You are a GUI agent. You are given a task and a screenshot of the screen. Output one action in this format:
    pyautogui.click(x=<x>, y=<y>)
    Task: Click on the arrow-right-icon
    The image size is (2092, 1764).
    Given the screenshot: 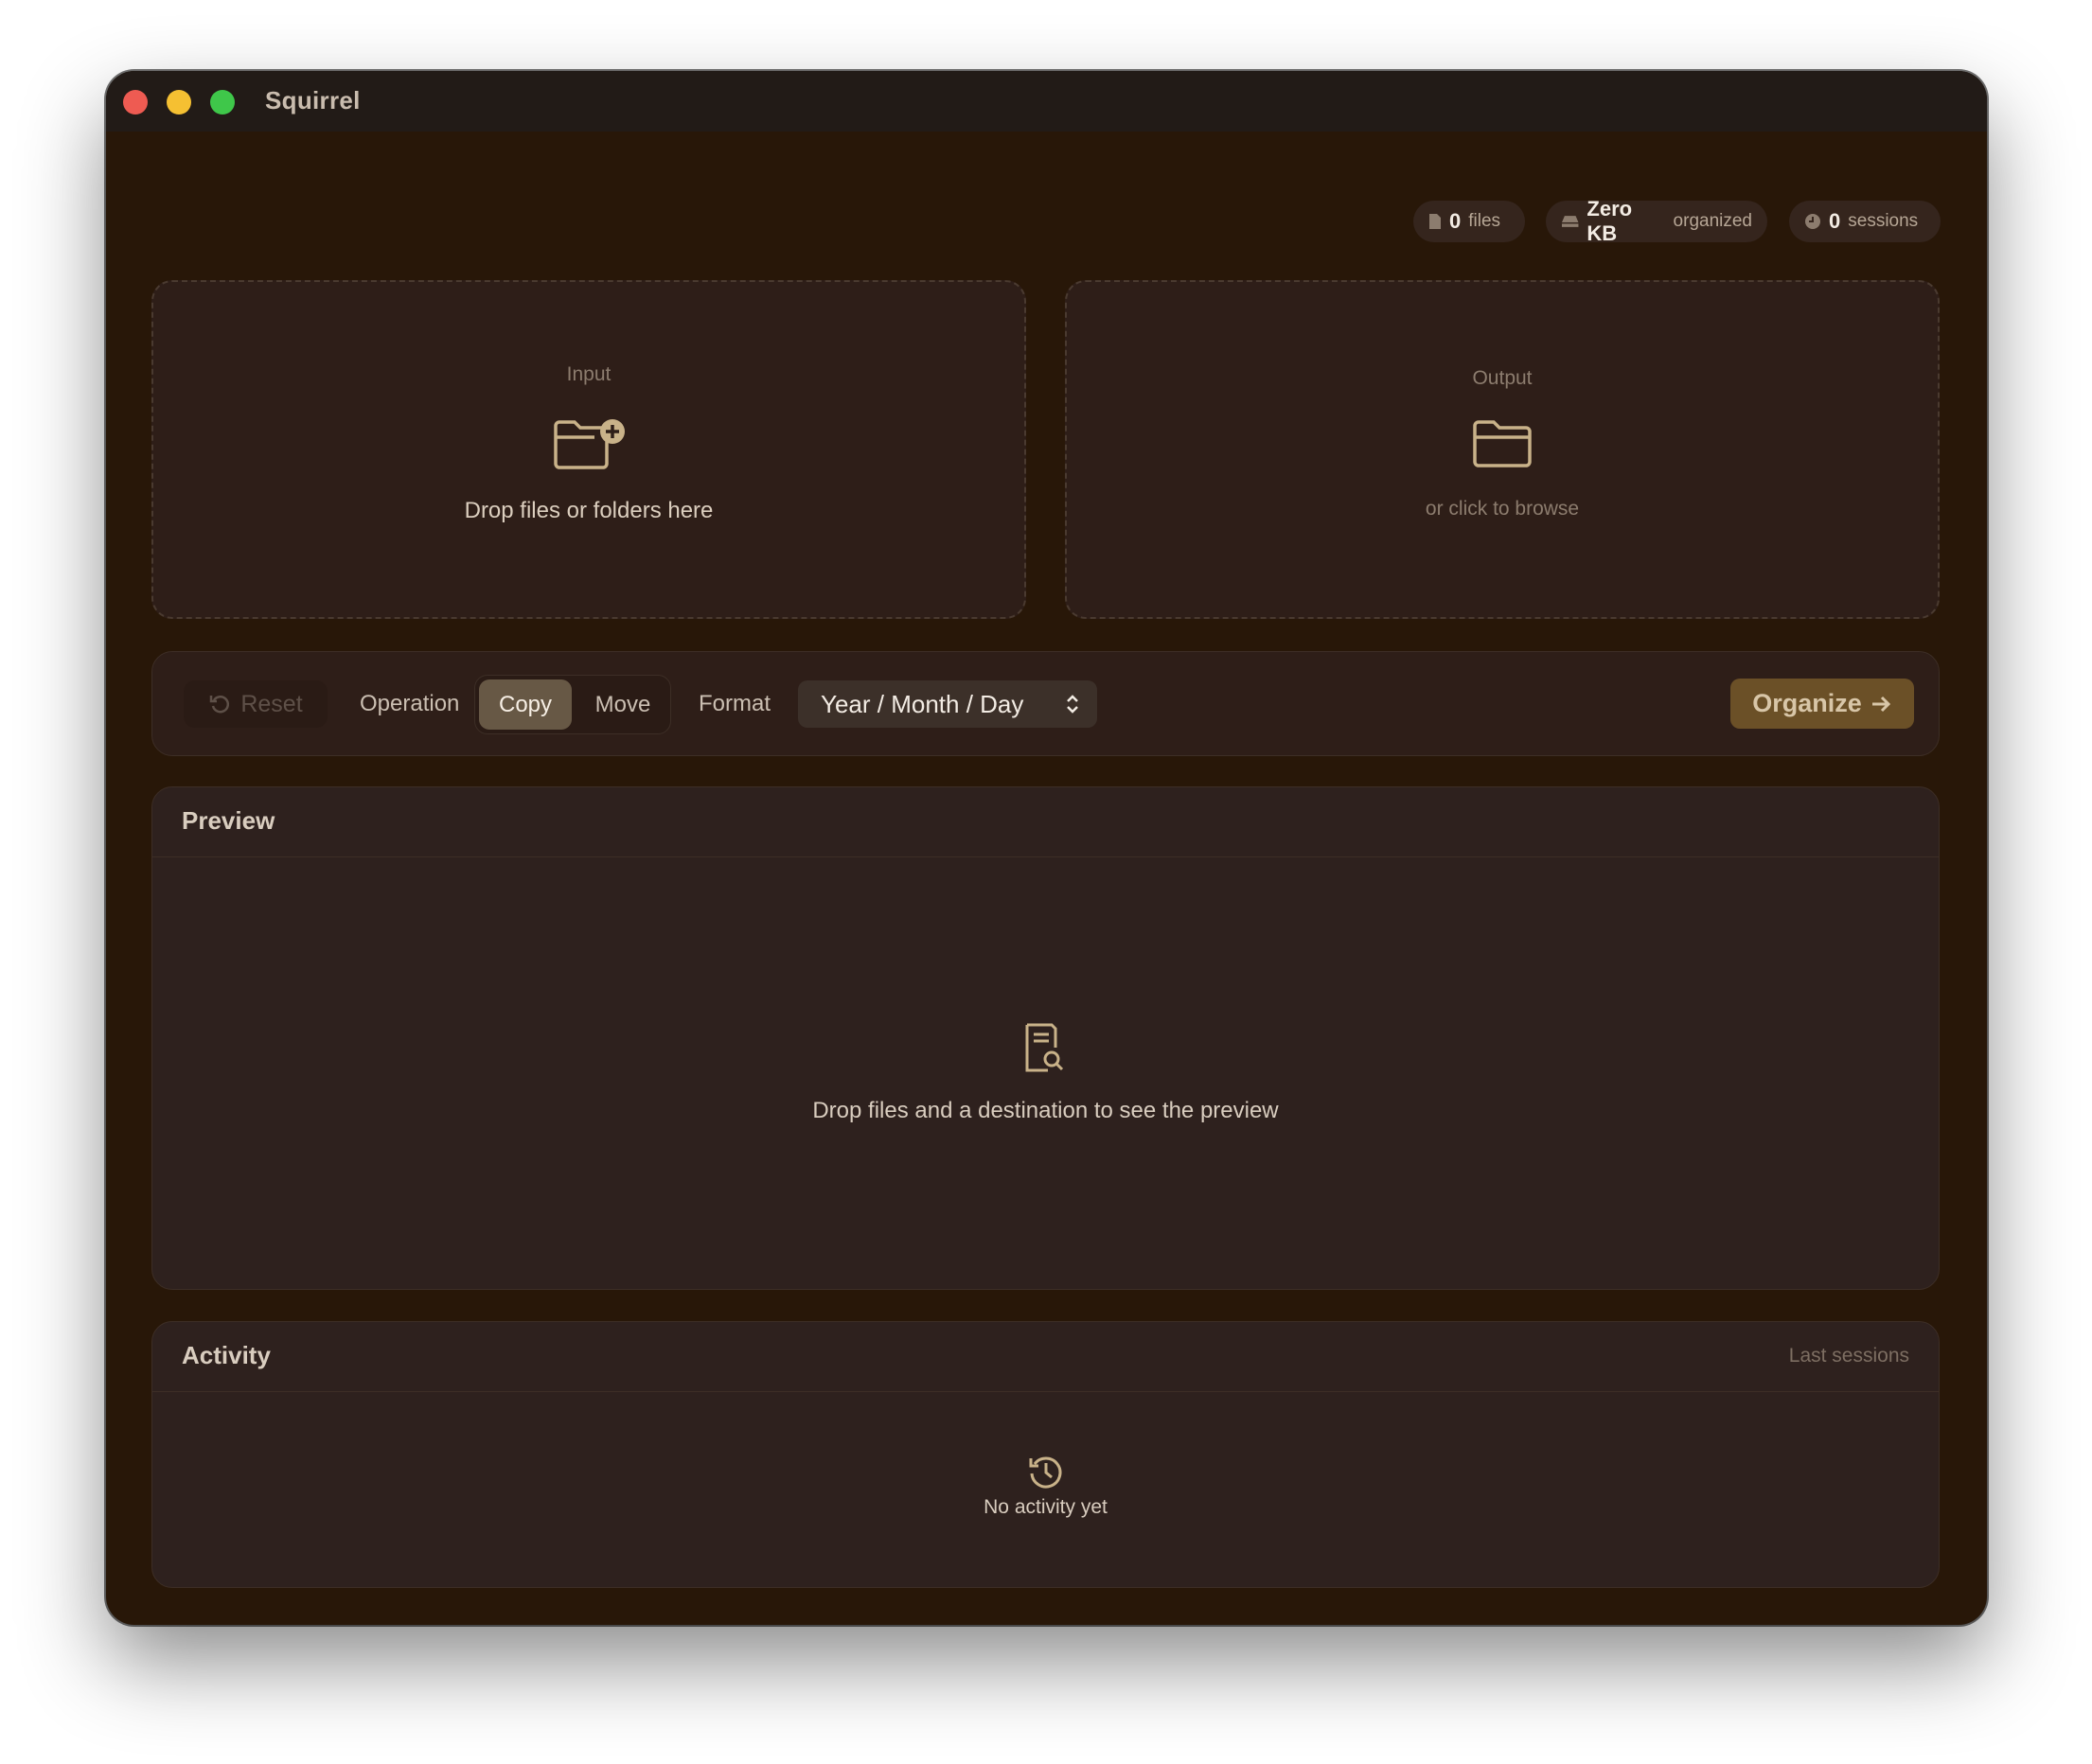 What is the action you would take?
    pyautogui.click(x=1880, y=704)
    